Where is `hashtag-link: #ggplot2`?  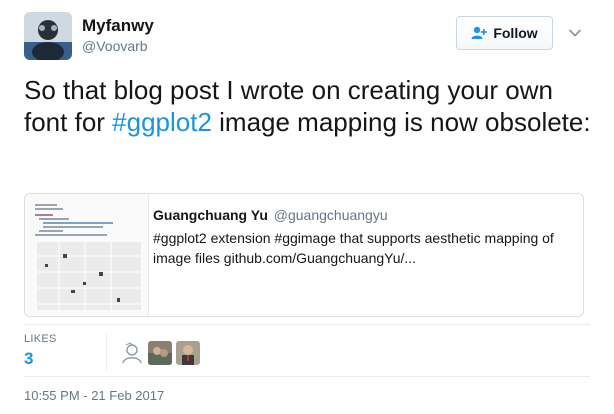 hashtag-link: #ggplot2 is located at coordinates (162, 122).